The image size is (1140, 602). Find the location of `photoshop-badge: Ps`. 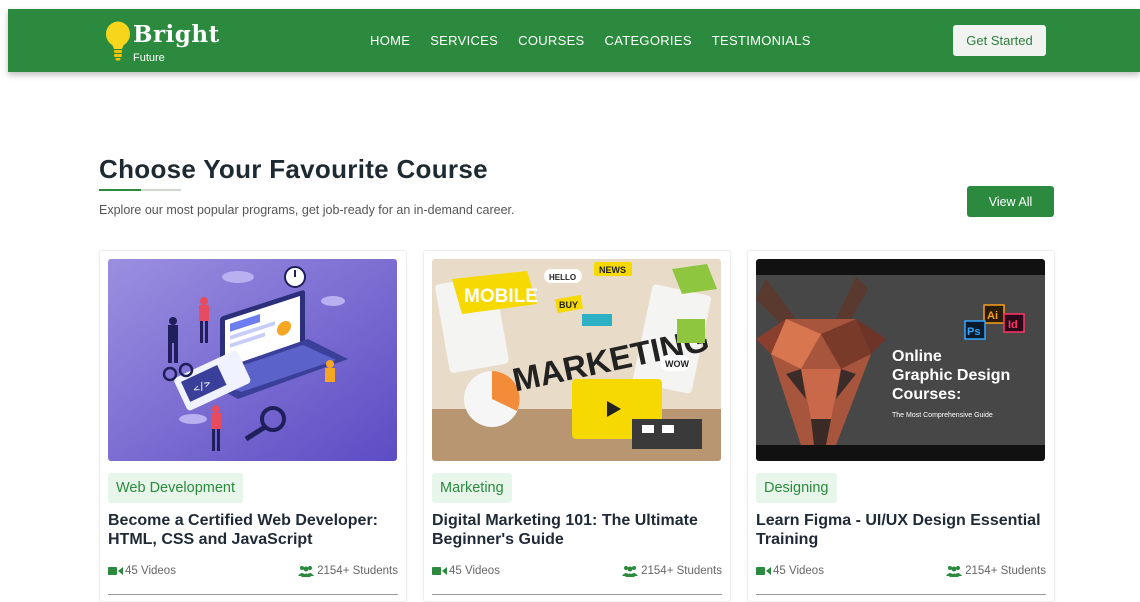

photoshop-badge: Ps is located at coordinates (973, 332).